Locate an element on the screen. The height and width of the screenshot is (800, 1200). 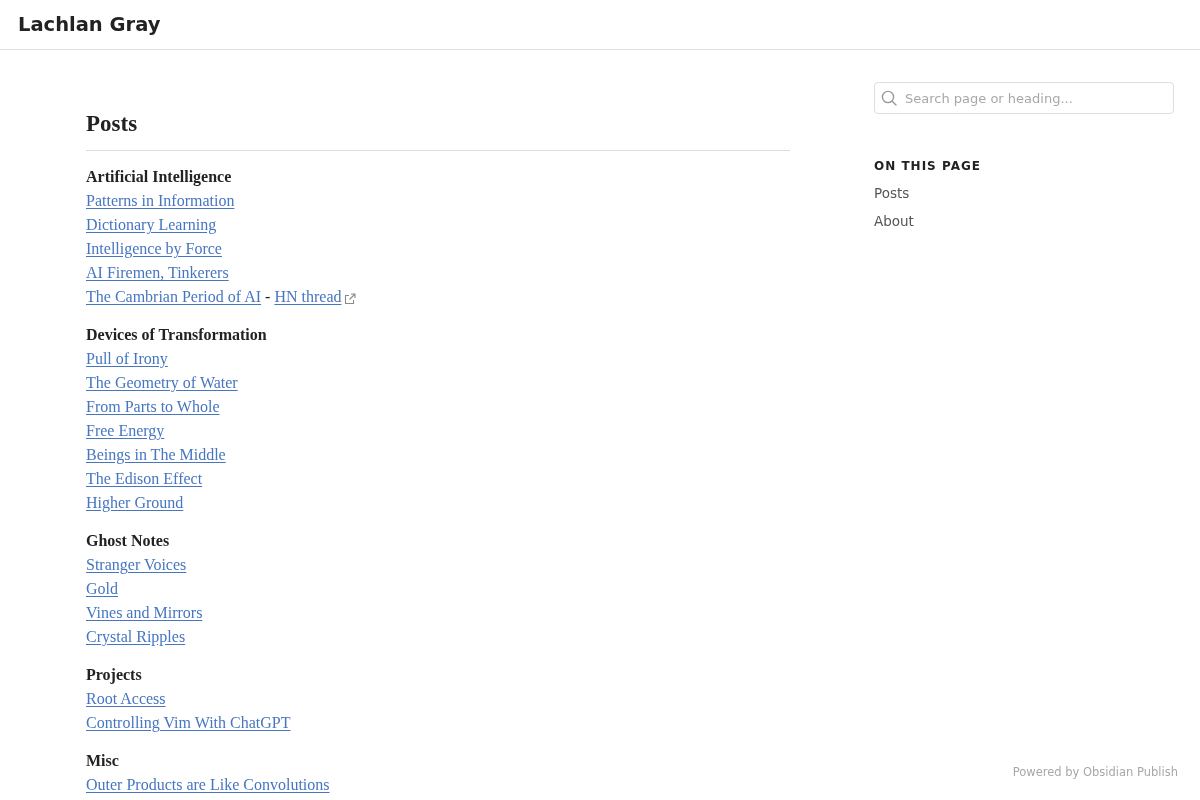
section-title: Projects is located at coordinates (114, 675).